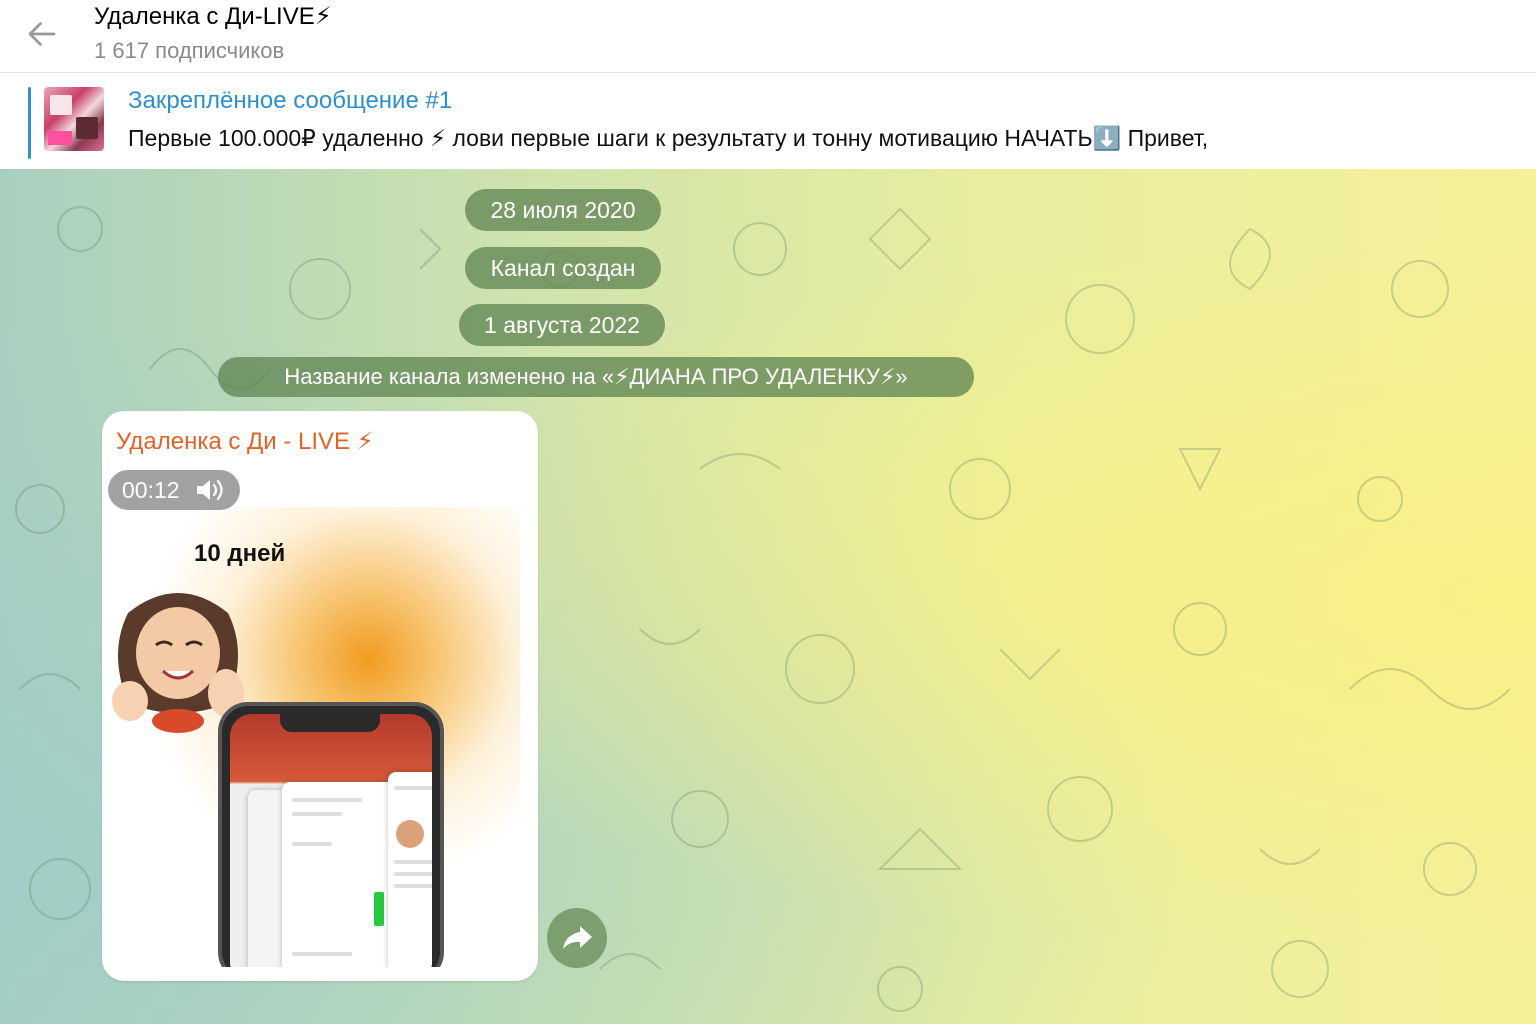 The image size is (1536, 1024). Describe the element at coordinates (240, 553) in the screenshot. I see `video-caption: 10 дней` at that location.